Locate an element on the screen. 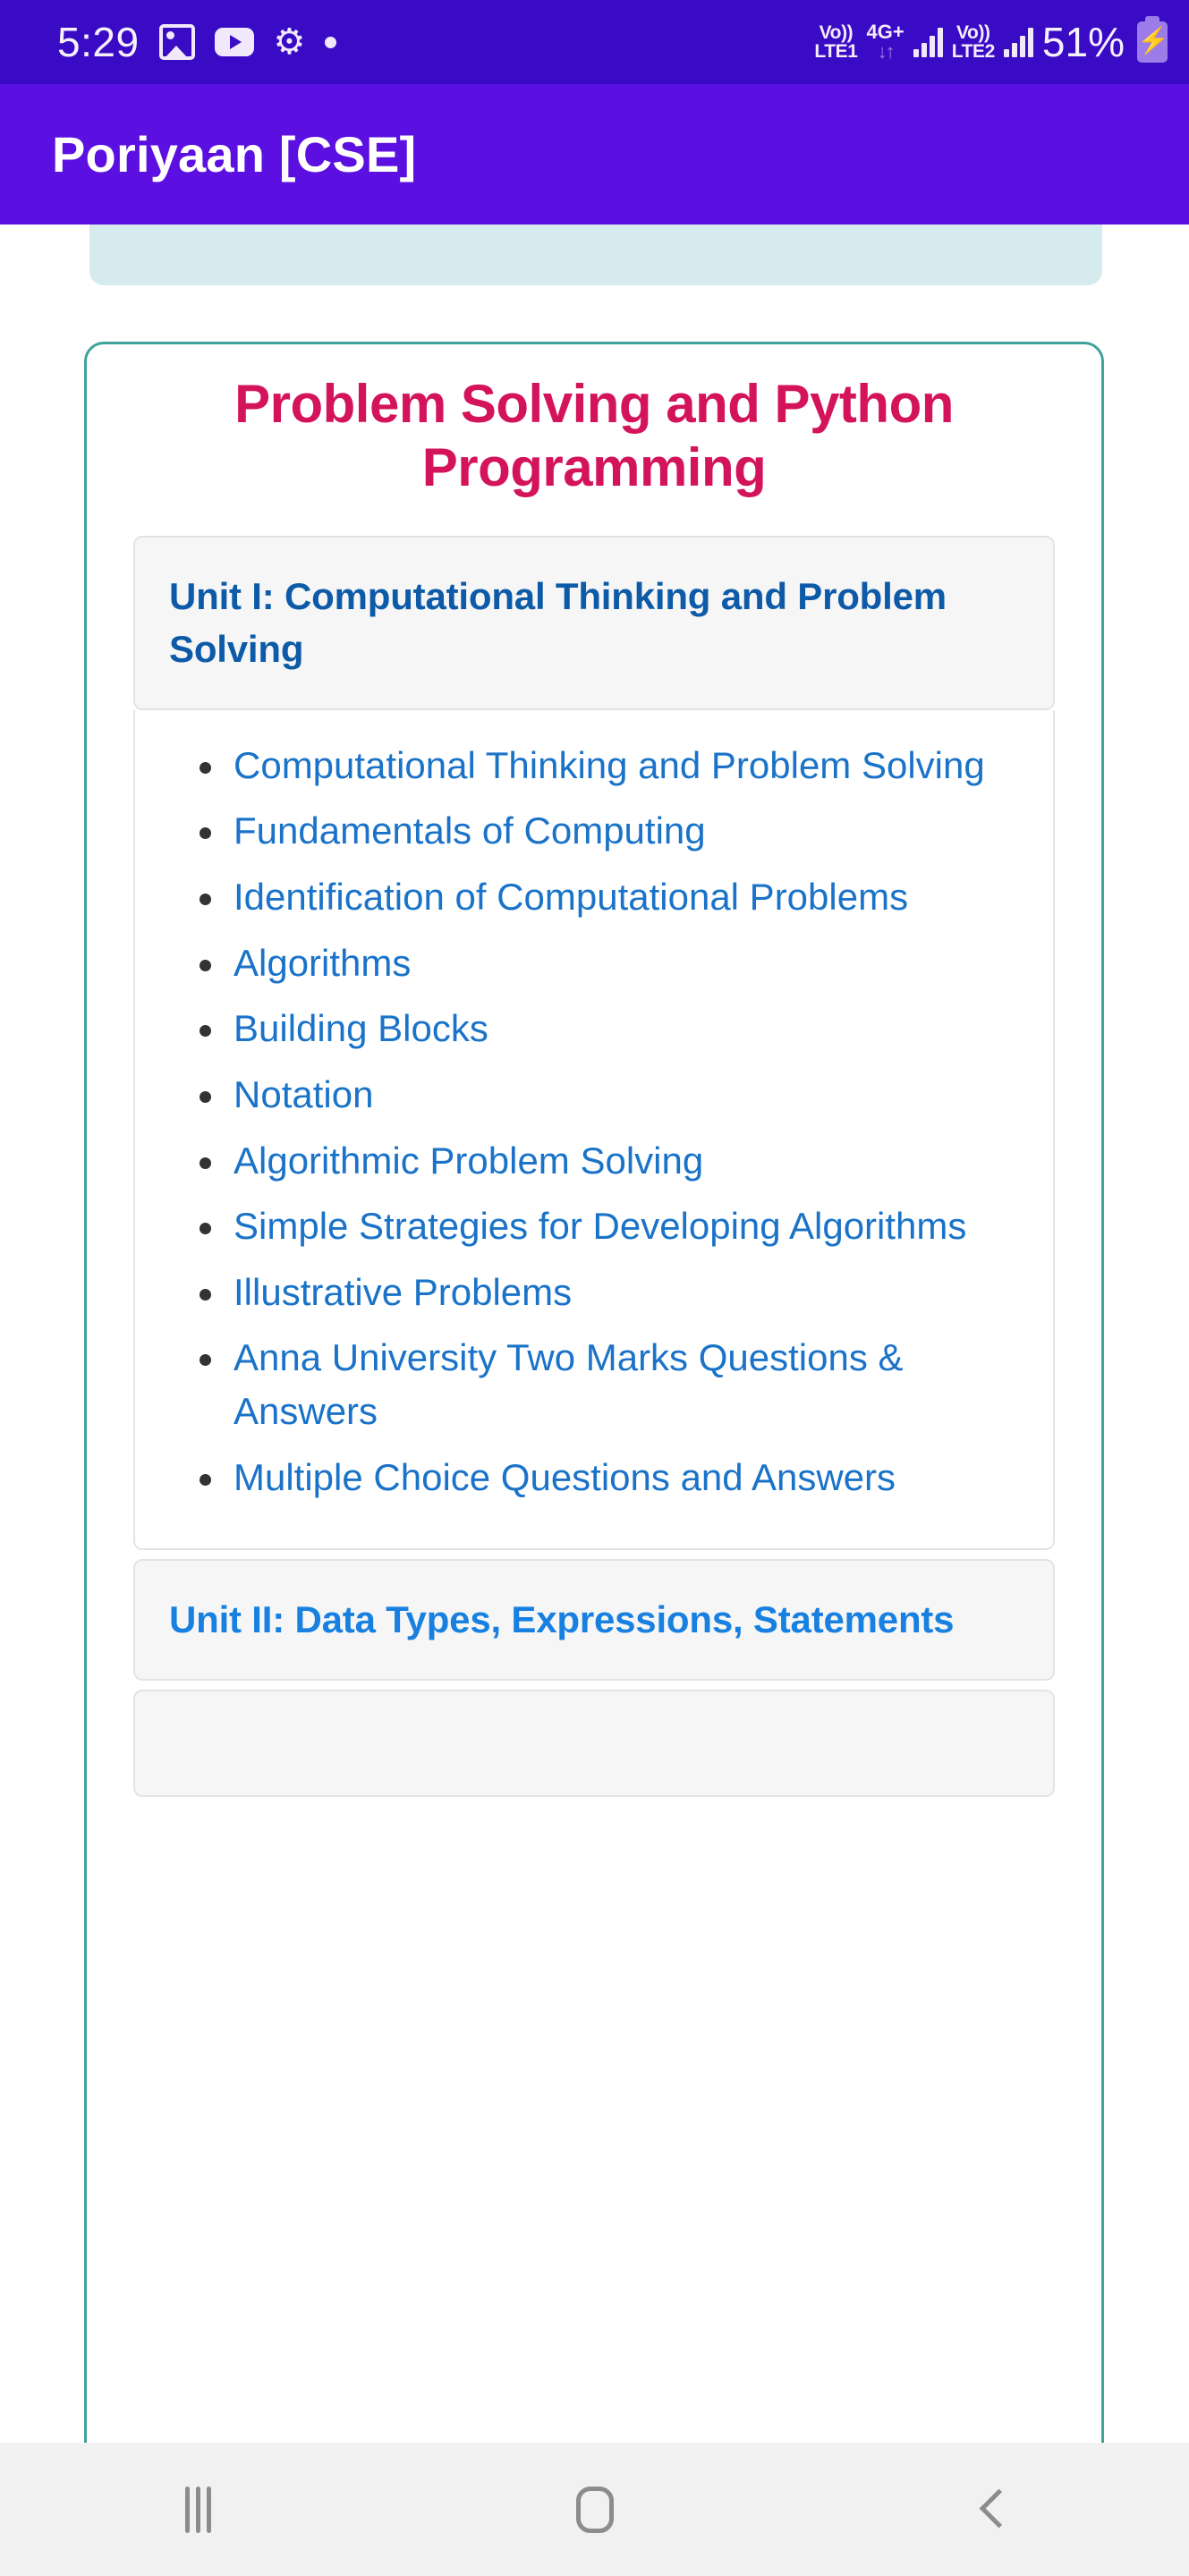 The height and width of the screenshot is (2576, 1189). topic-link: Multiple Choice Questions and Answers is located at coordinates (565, 1477).